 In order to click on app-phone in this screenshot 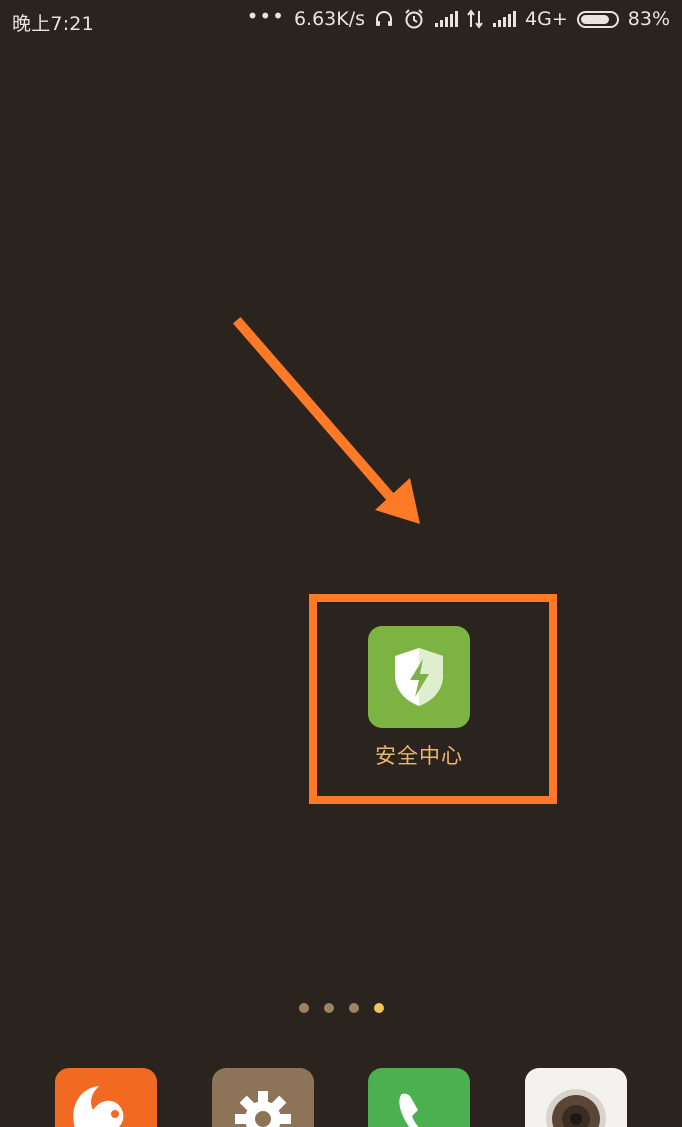, I will do `click(419, 1097)`.